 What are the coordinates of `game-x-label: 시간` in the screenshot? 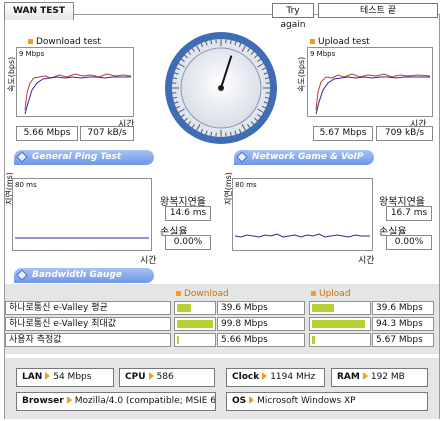 It's located at (366, 261).